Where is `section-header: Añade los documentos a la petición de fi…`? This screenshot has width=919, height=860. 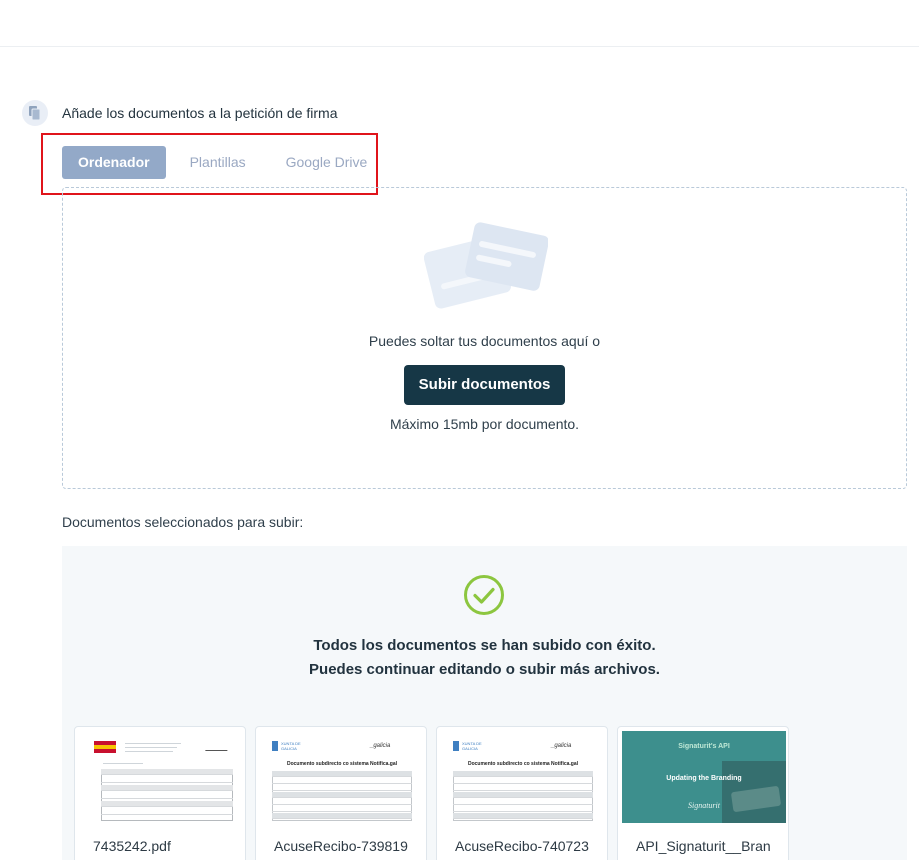 section-header: Añade los documentos a la petición de fi… is located at coordinates (180, 113).